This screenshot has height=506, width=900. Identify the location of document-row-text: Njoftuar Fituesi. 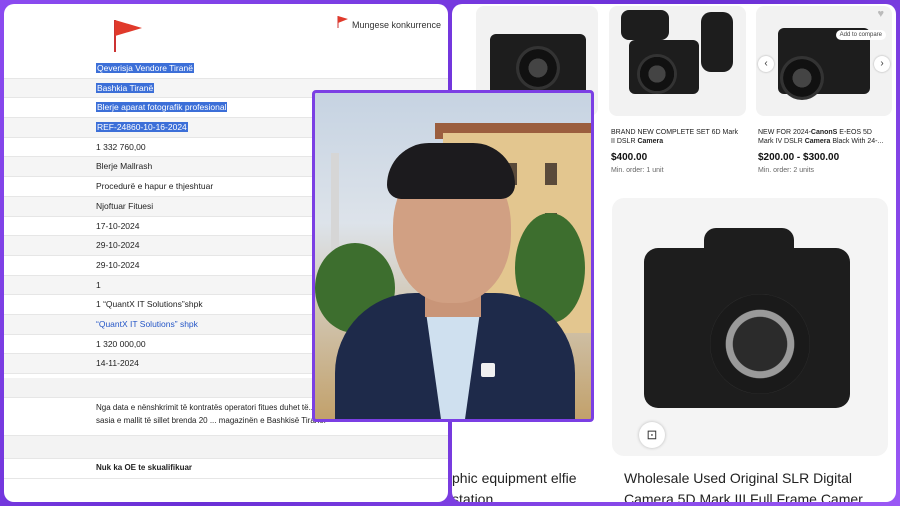
(125, 205).